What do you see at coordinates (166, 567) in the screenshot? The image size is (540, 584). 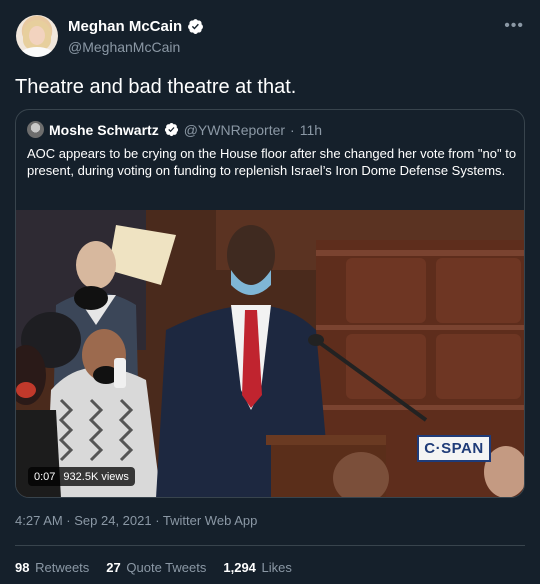 I see `quote-tweets-label: Quote Tweets` at bounding box center [166, 567].